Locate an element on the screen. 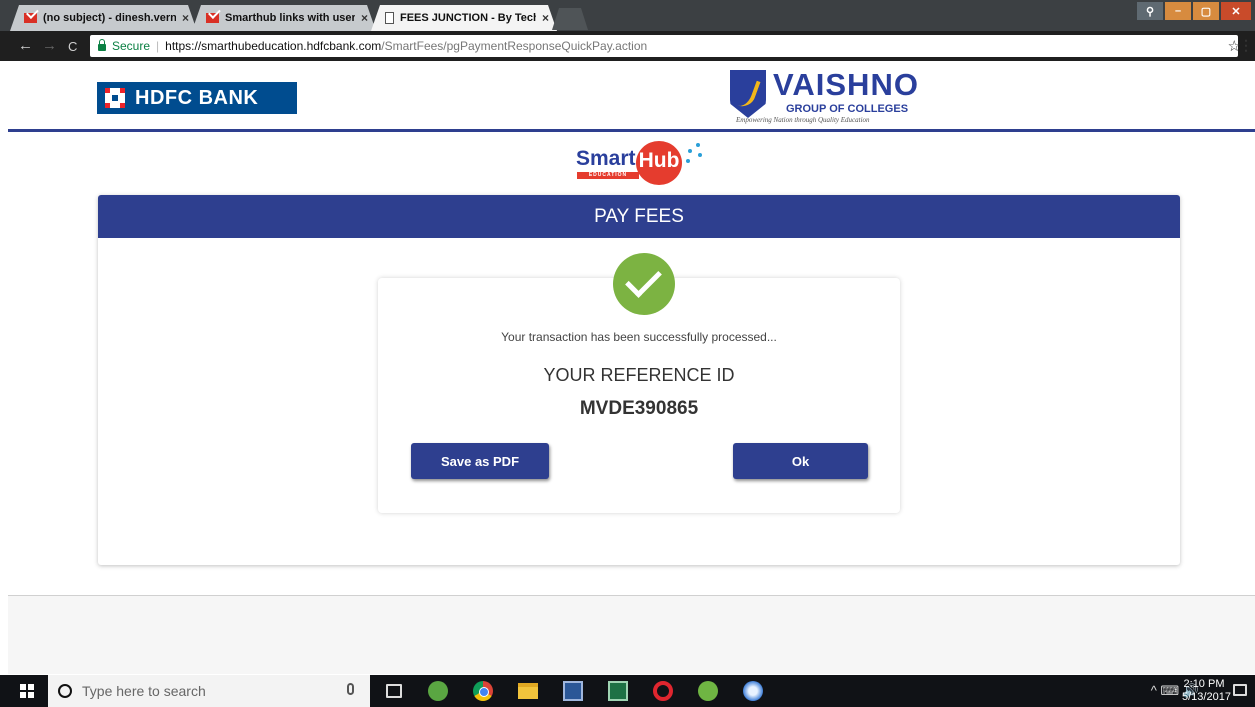  action-center-icon is located at coordinates (1240, 690).